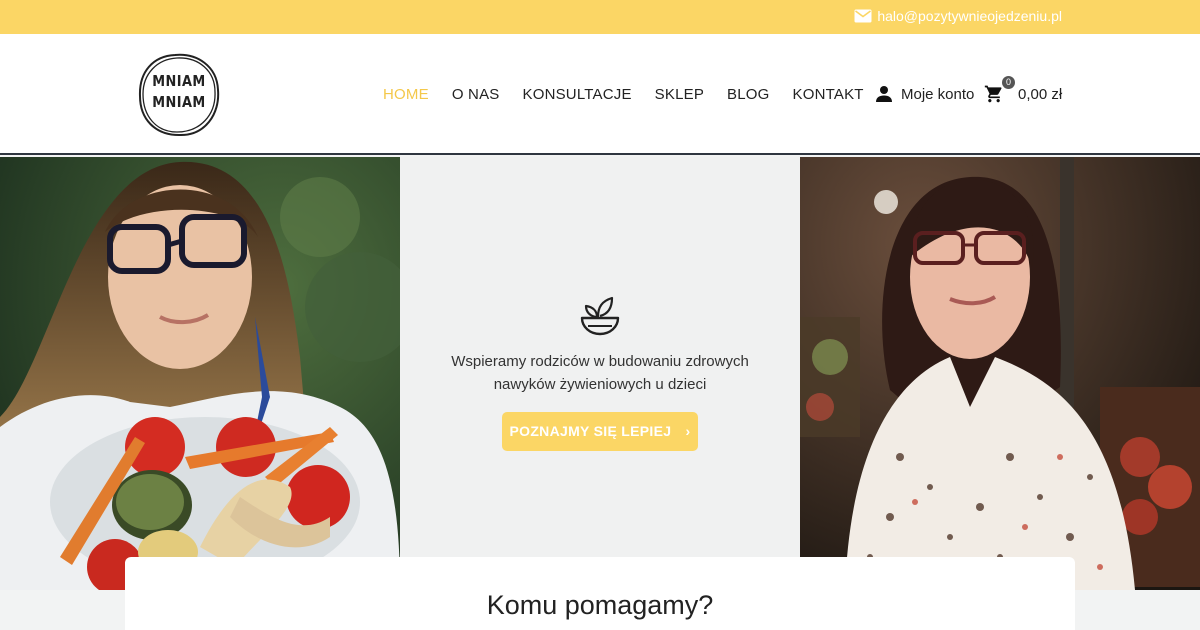 The height and width of the screenshot is (630, 1200). I want to click on logo-line-1: MNIAM, so click(179, 81).